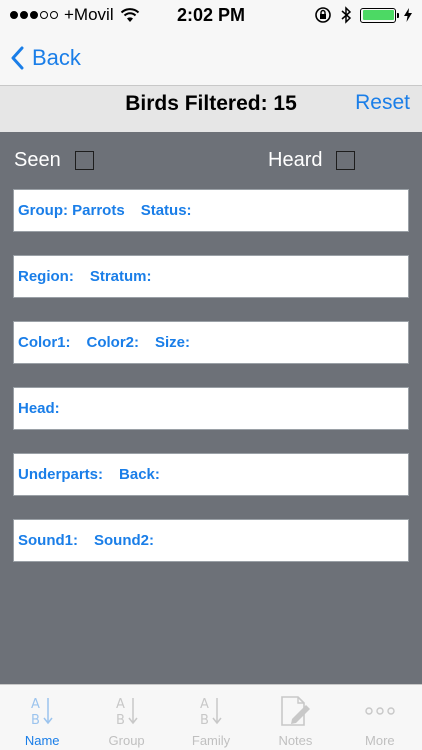 Image resolution: width=422 pixels, height=750 pixels. I want to click on seen-checkbox, so click(84, 160).